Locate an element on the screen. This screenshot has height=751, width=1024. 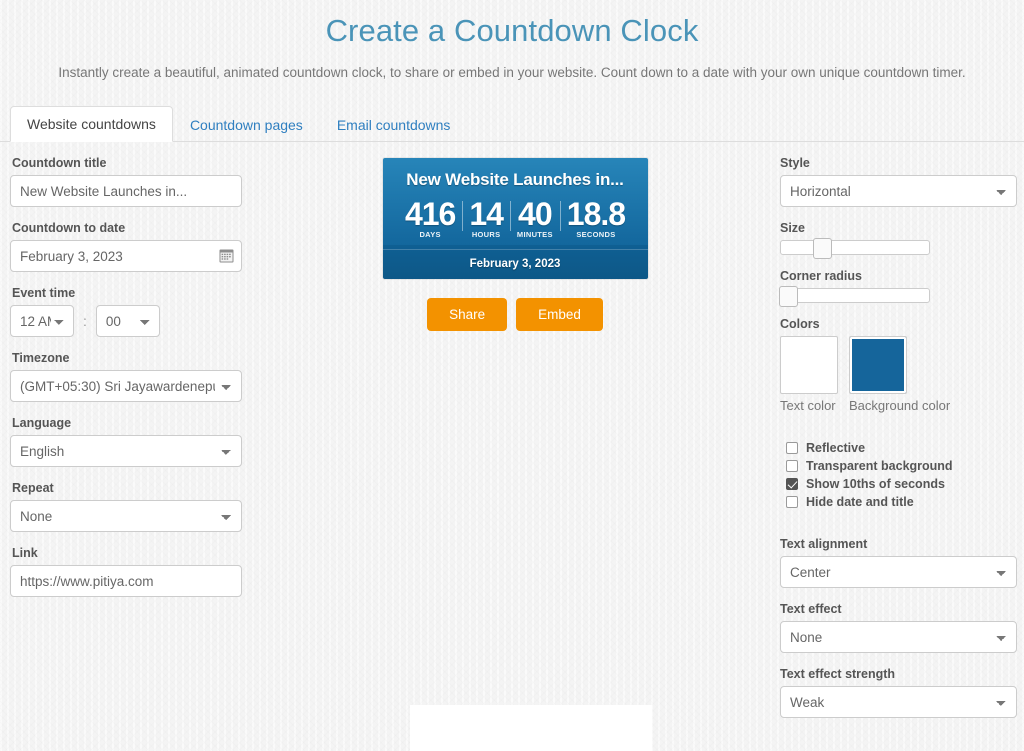
size-slider-handle is located at coordinates (823, 248).